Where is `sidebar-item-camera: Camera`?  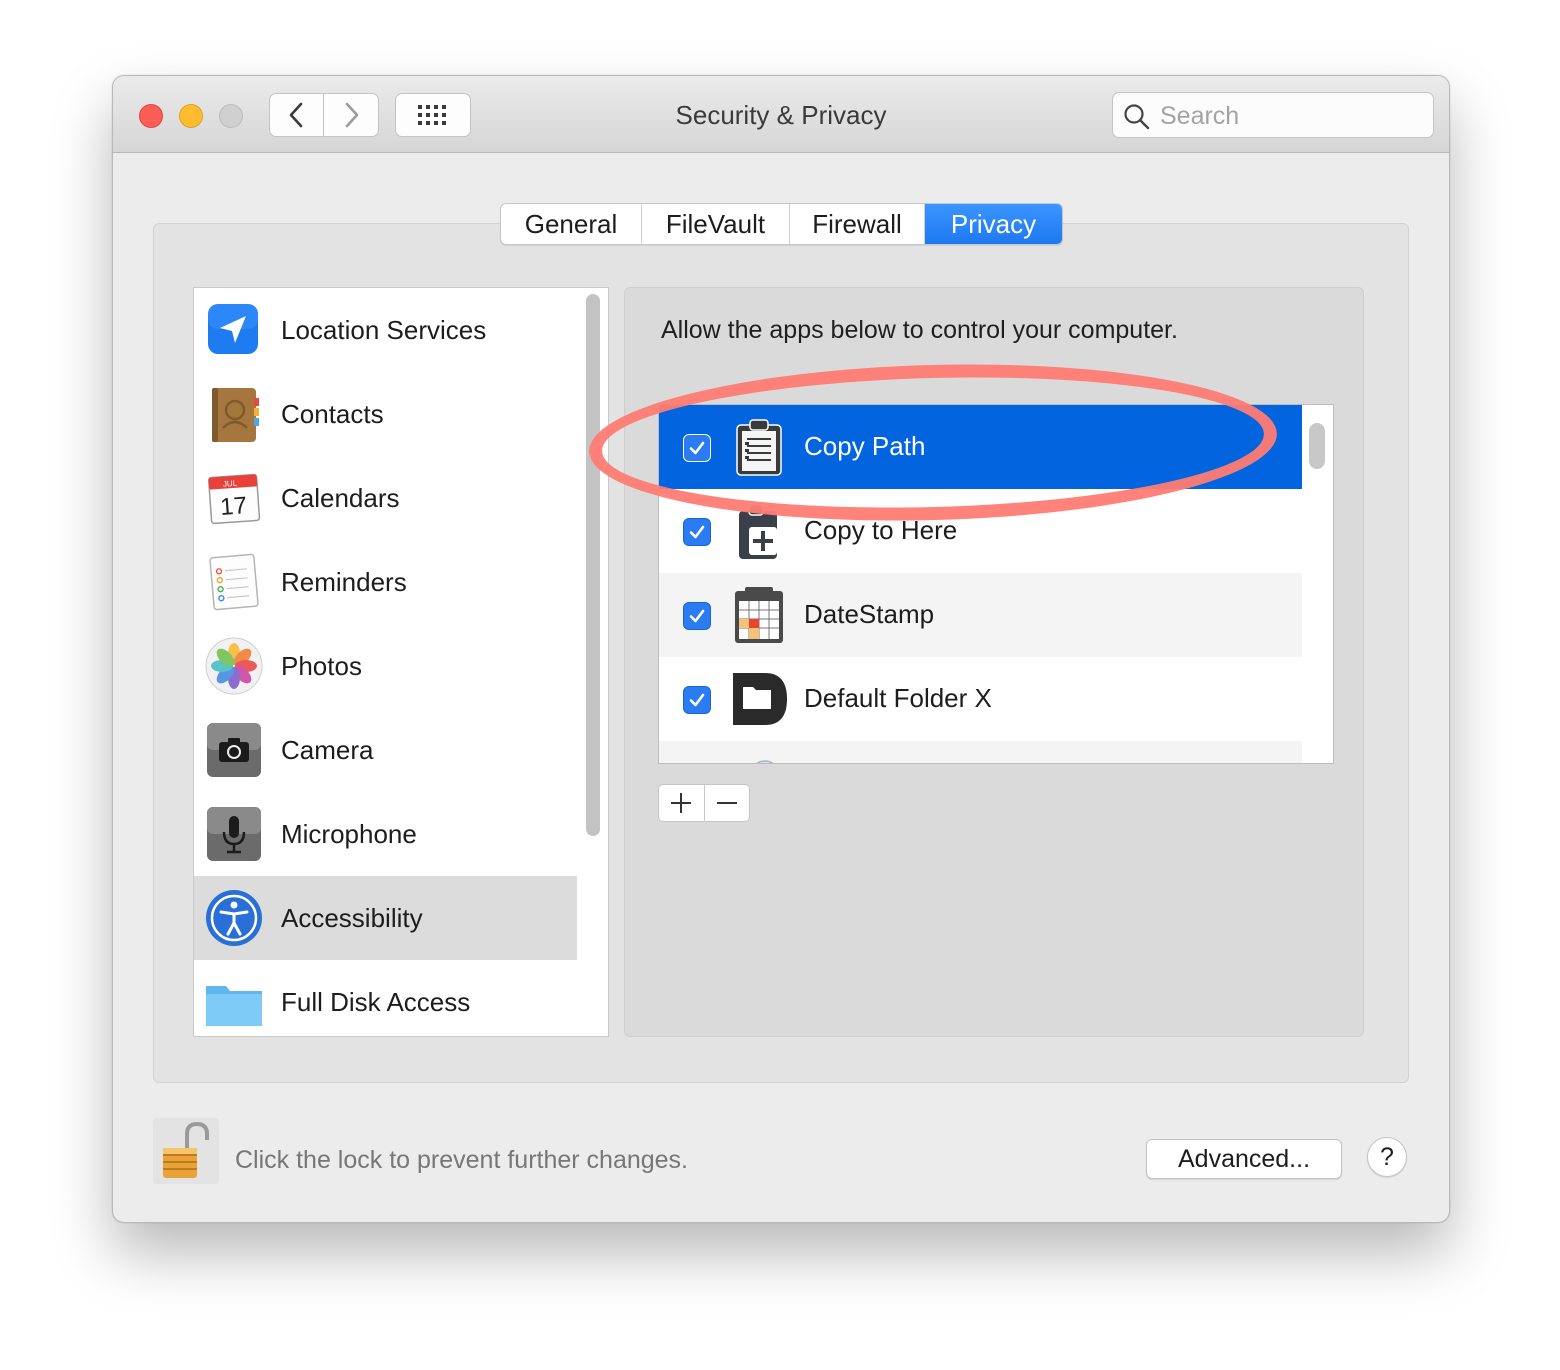
sidebar-item-camera: Camera is located at coordinates (385, 750).